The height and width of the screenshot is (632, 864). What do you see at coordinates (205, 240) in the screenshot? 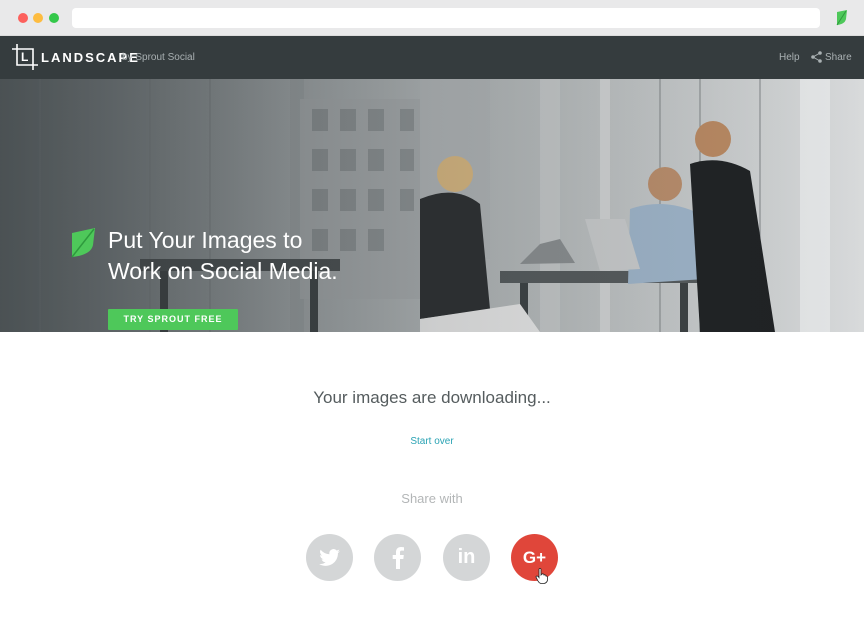
I see `hero-headline-line1: Put Your Images to` at bounding box center [205, 240].